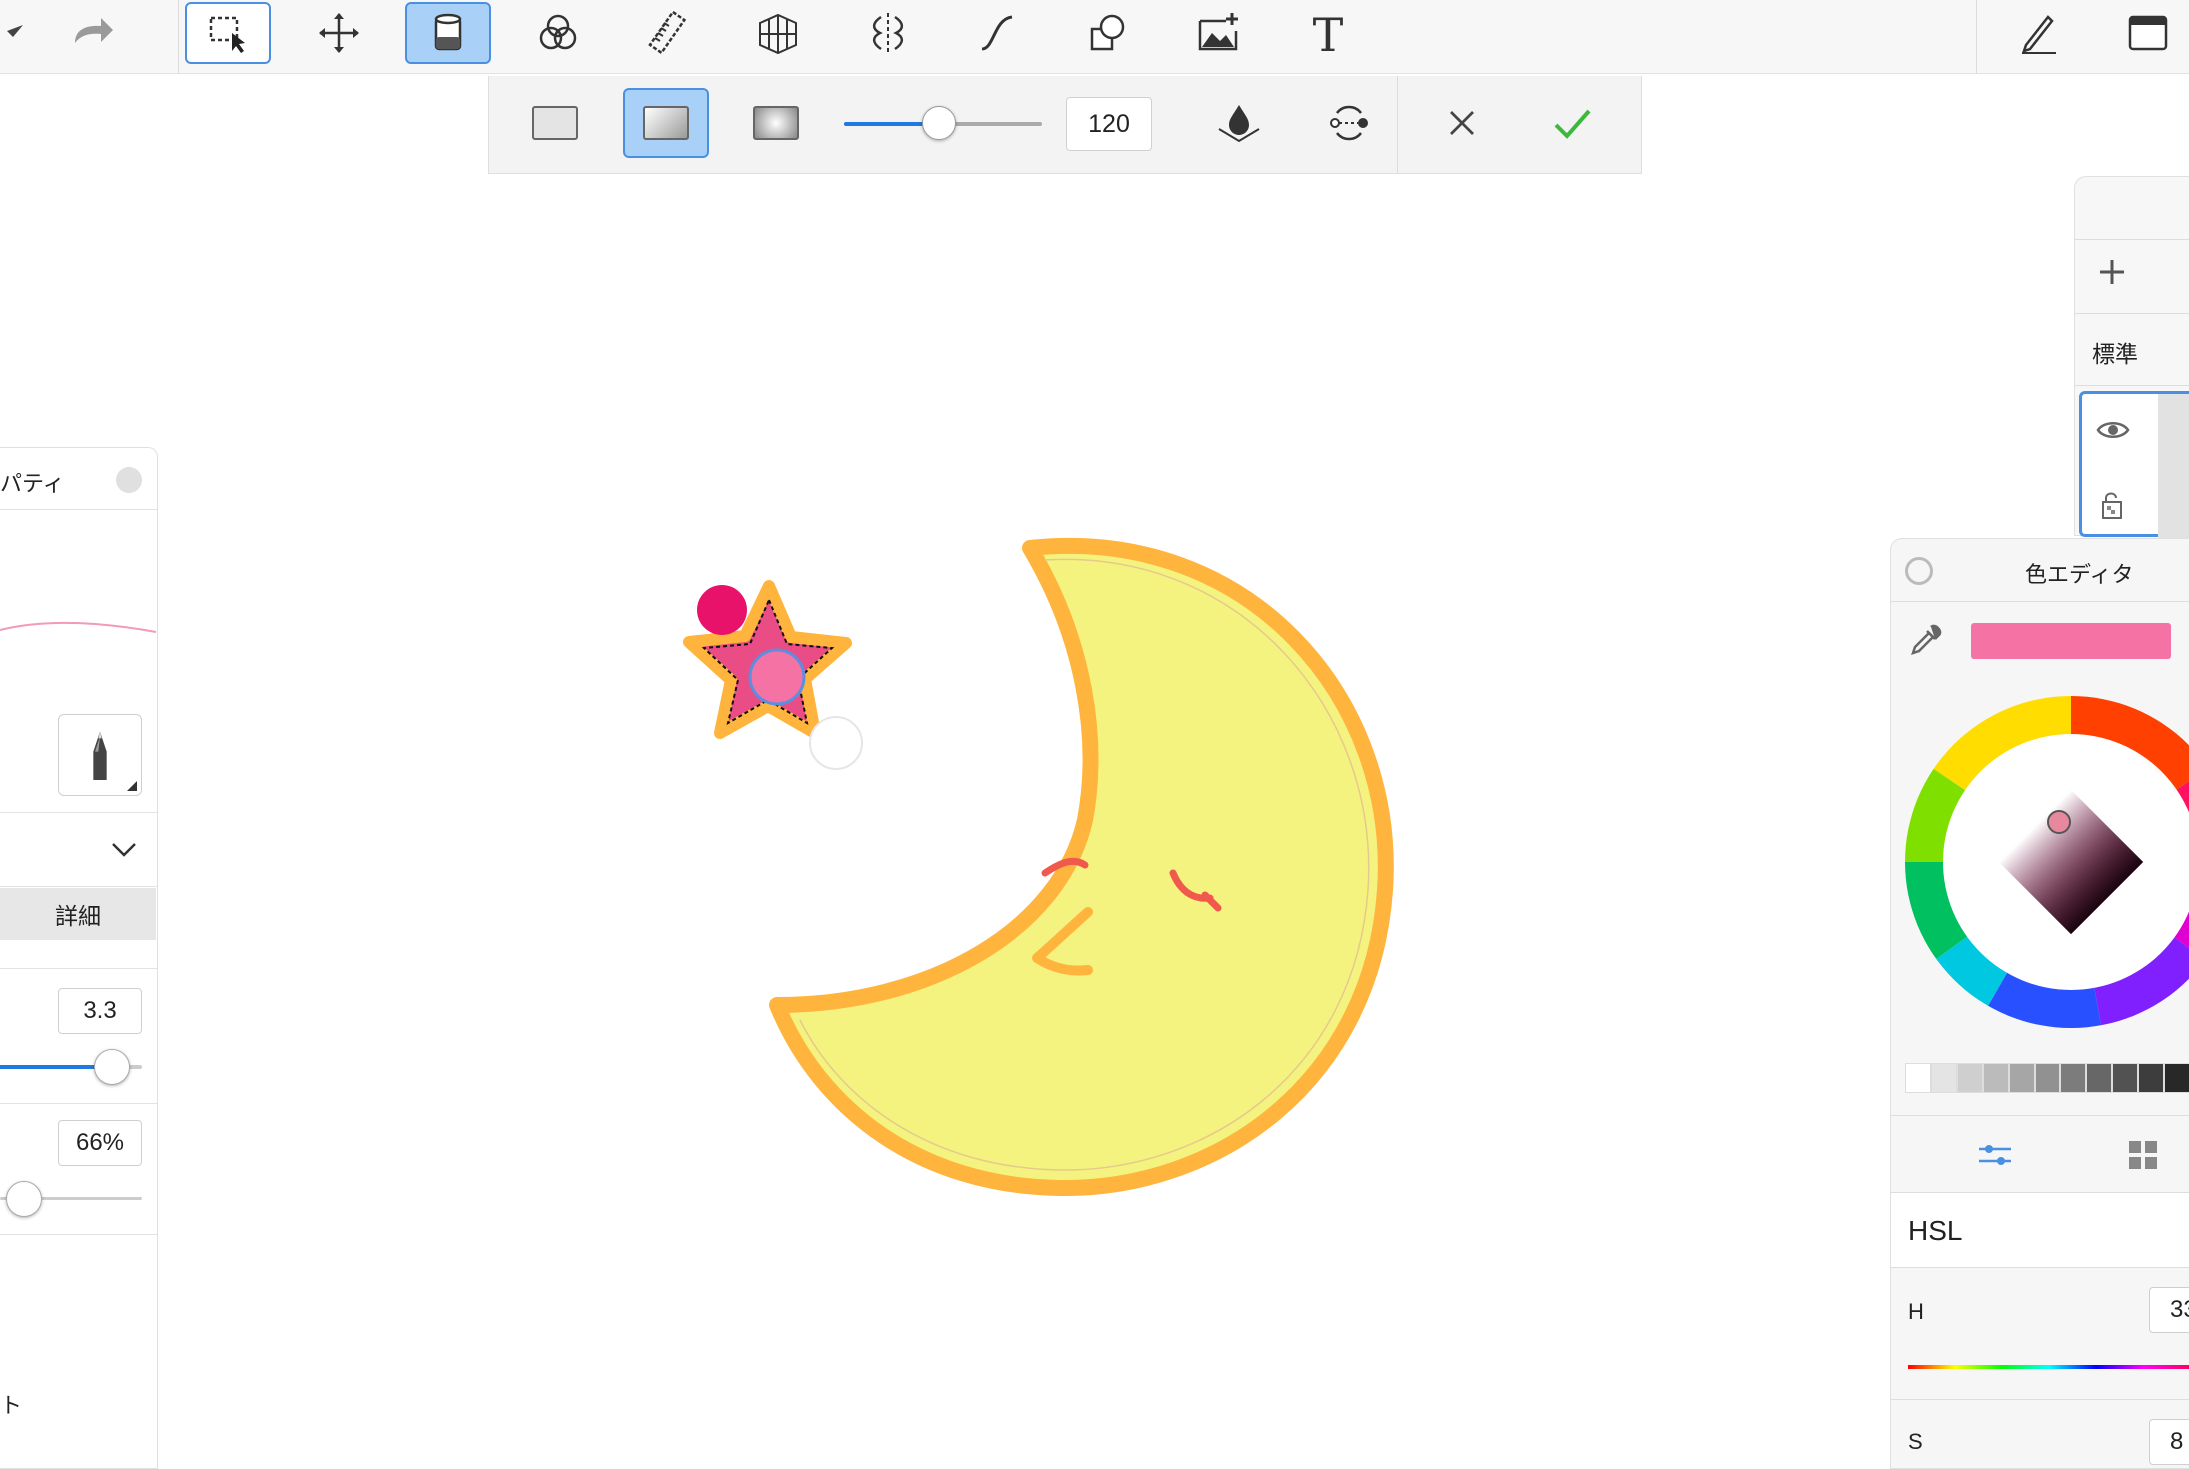 The height and width of the screenshot is (1469, 2189). What do you see at coordinates (78, 914) in the screenshot?
I see `detail-button: 詳細` at bounding box center [78, 914].